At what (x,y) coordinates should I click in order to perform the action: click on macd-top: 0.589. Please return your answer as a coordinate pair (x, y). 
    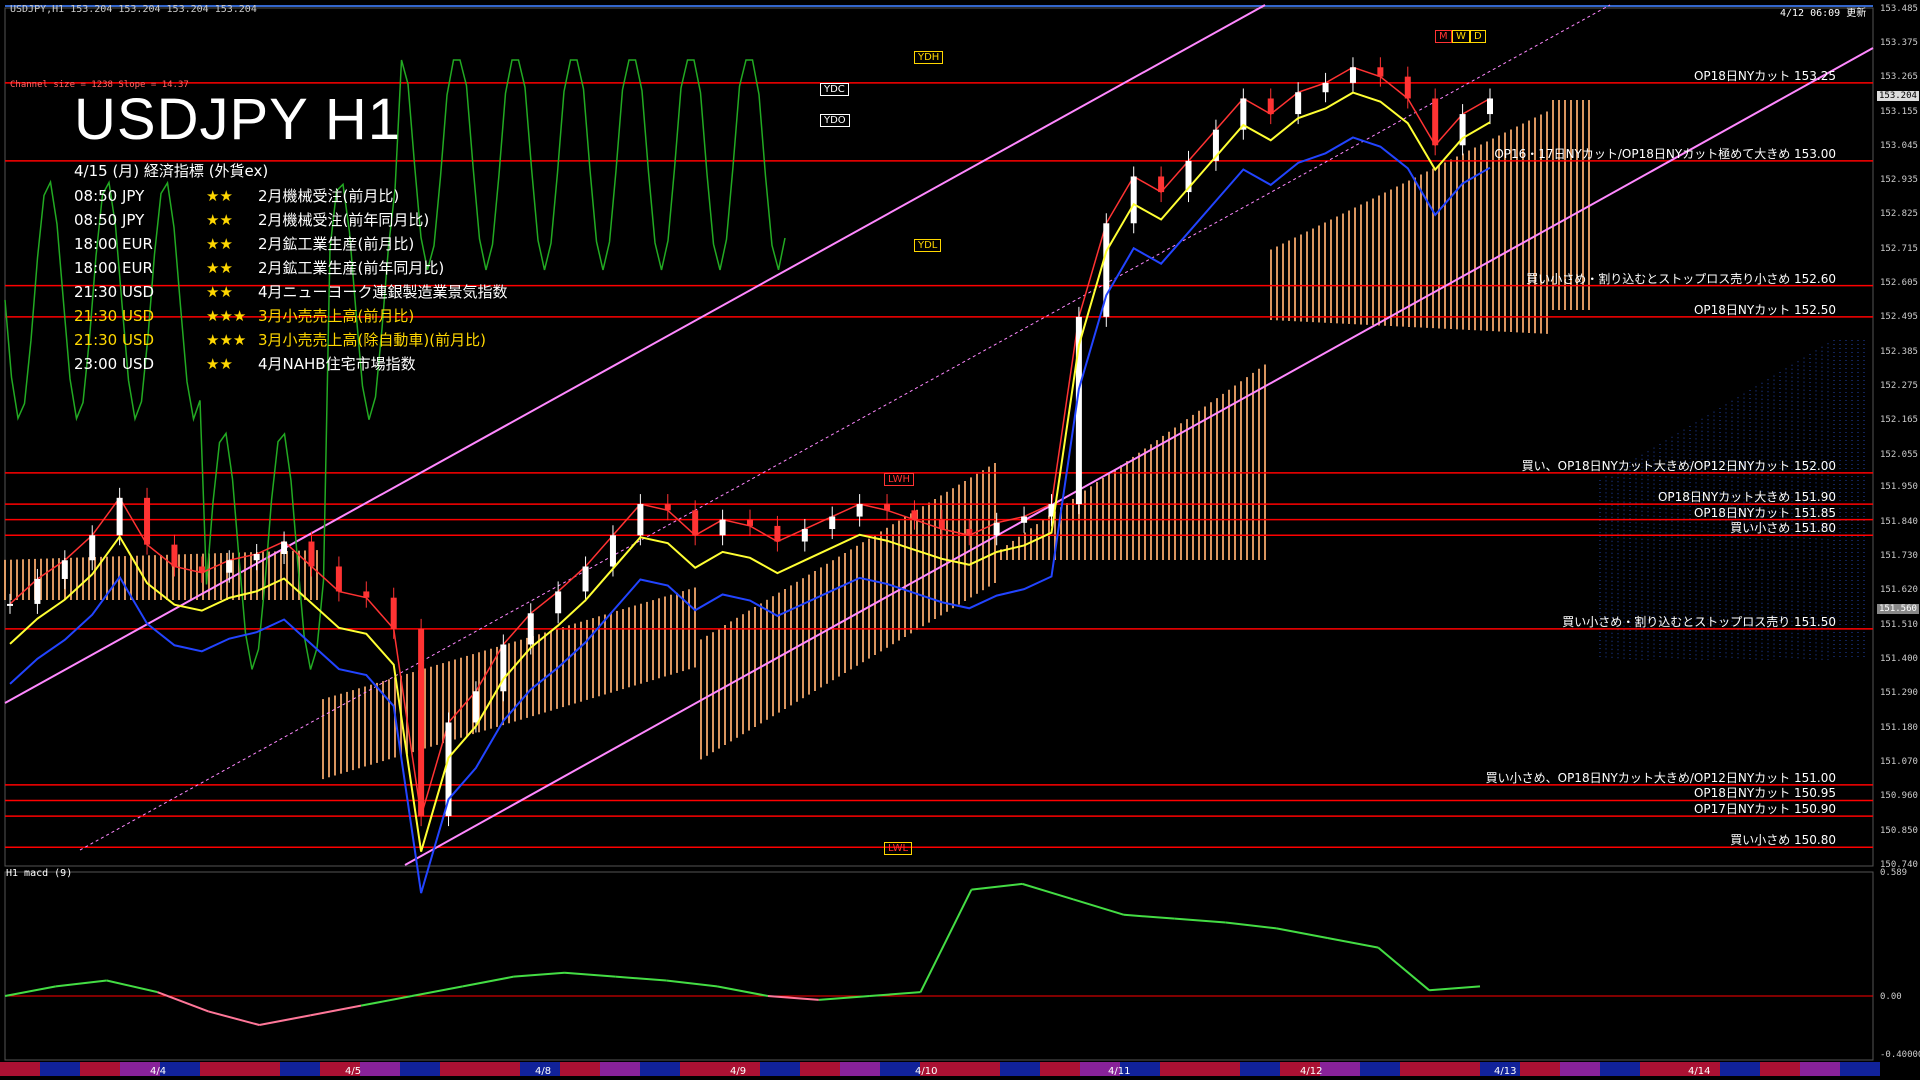
    Looking at the image, I should click on (1894, 873).